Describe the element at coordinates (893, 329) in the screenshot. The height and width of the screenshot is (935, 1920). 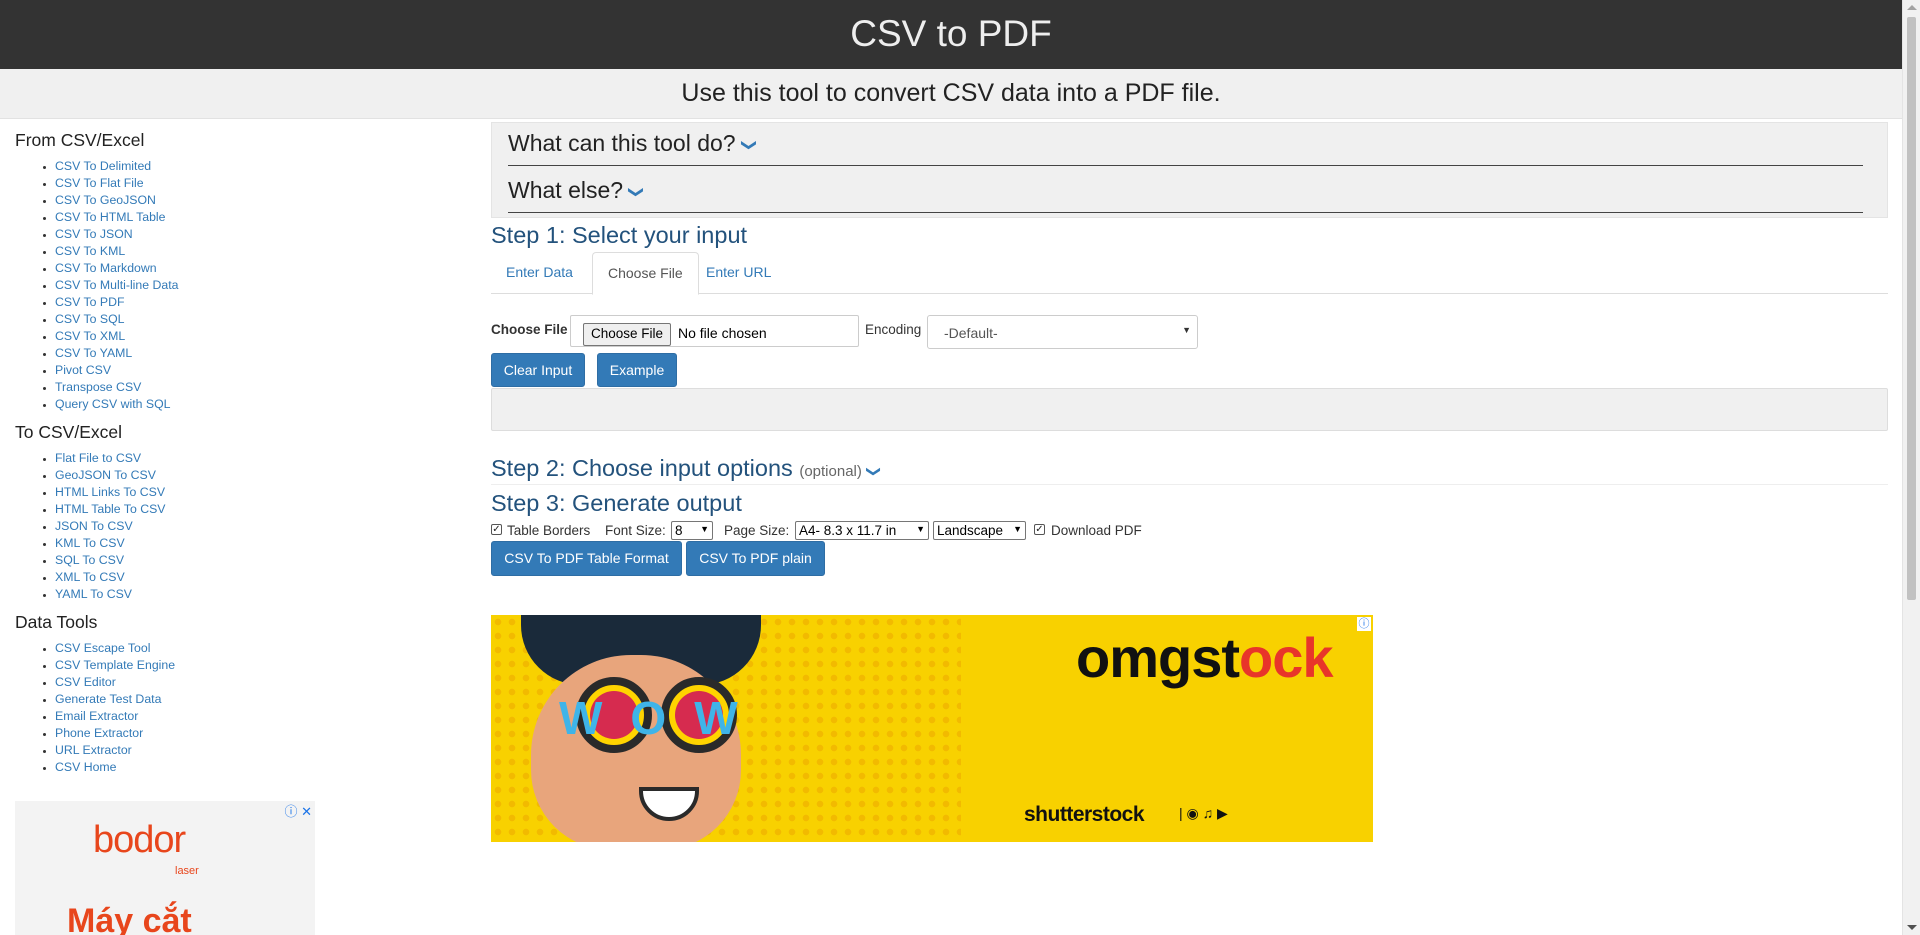
I see `encoding-label: Encoding` at that location.